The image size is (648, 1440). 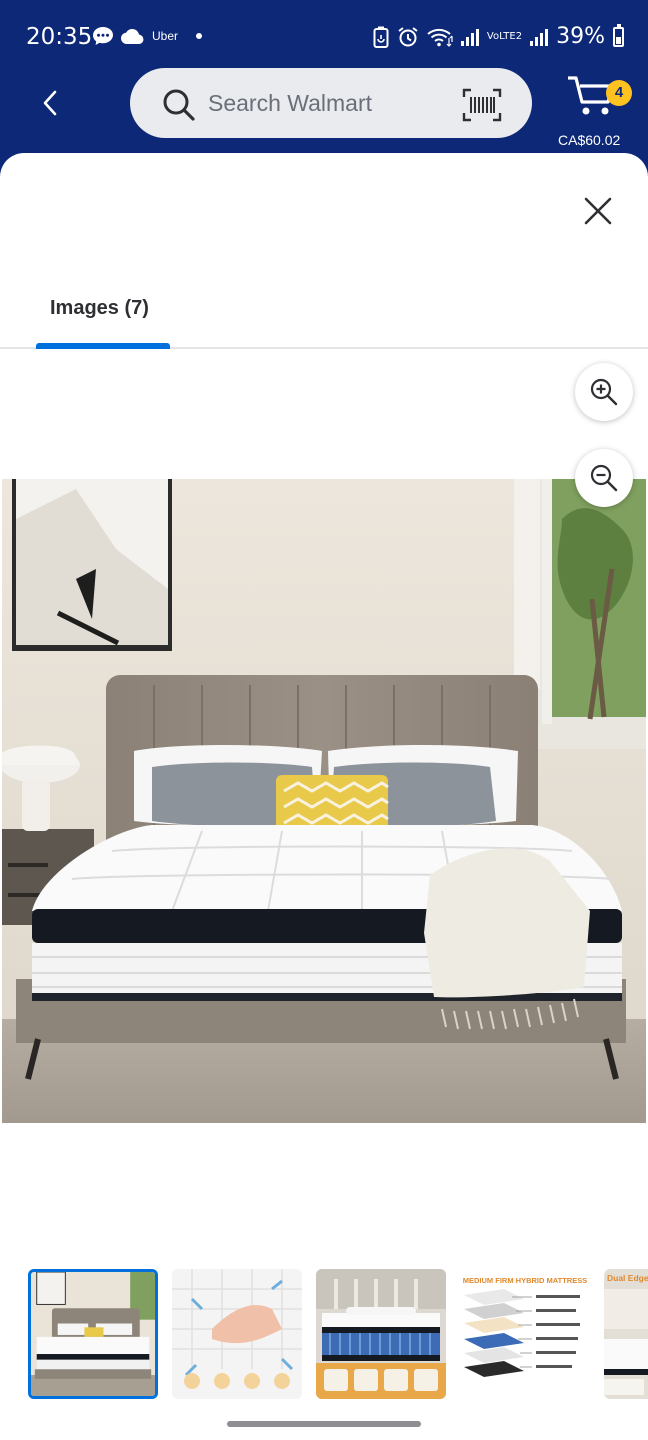 I want to click on network-label: VoLTE2, so click(x=504, y=36).